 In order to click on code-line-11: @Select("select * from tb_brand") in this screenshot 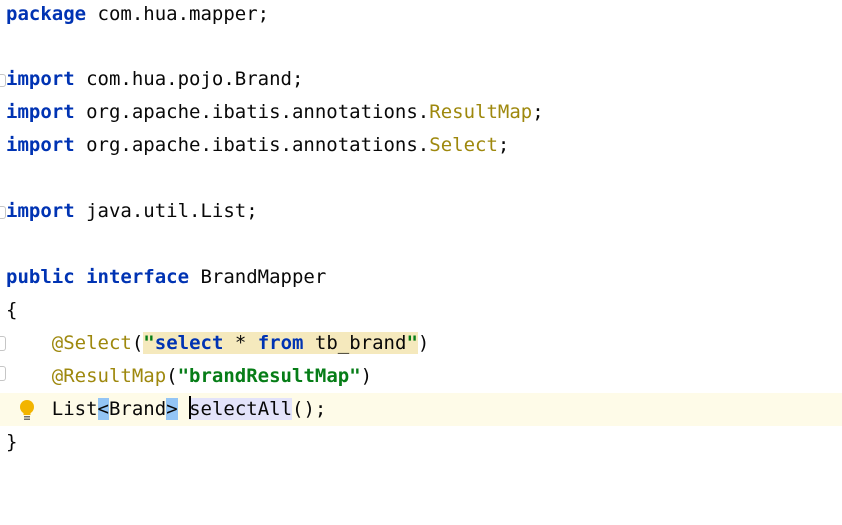, I will do `click(421, 343)`.